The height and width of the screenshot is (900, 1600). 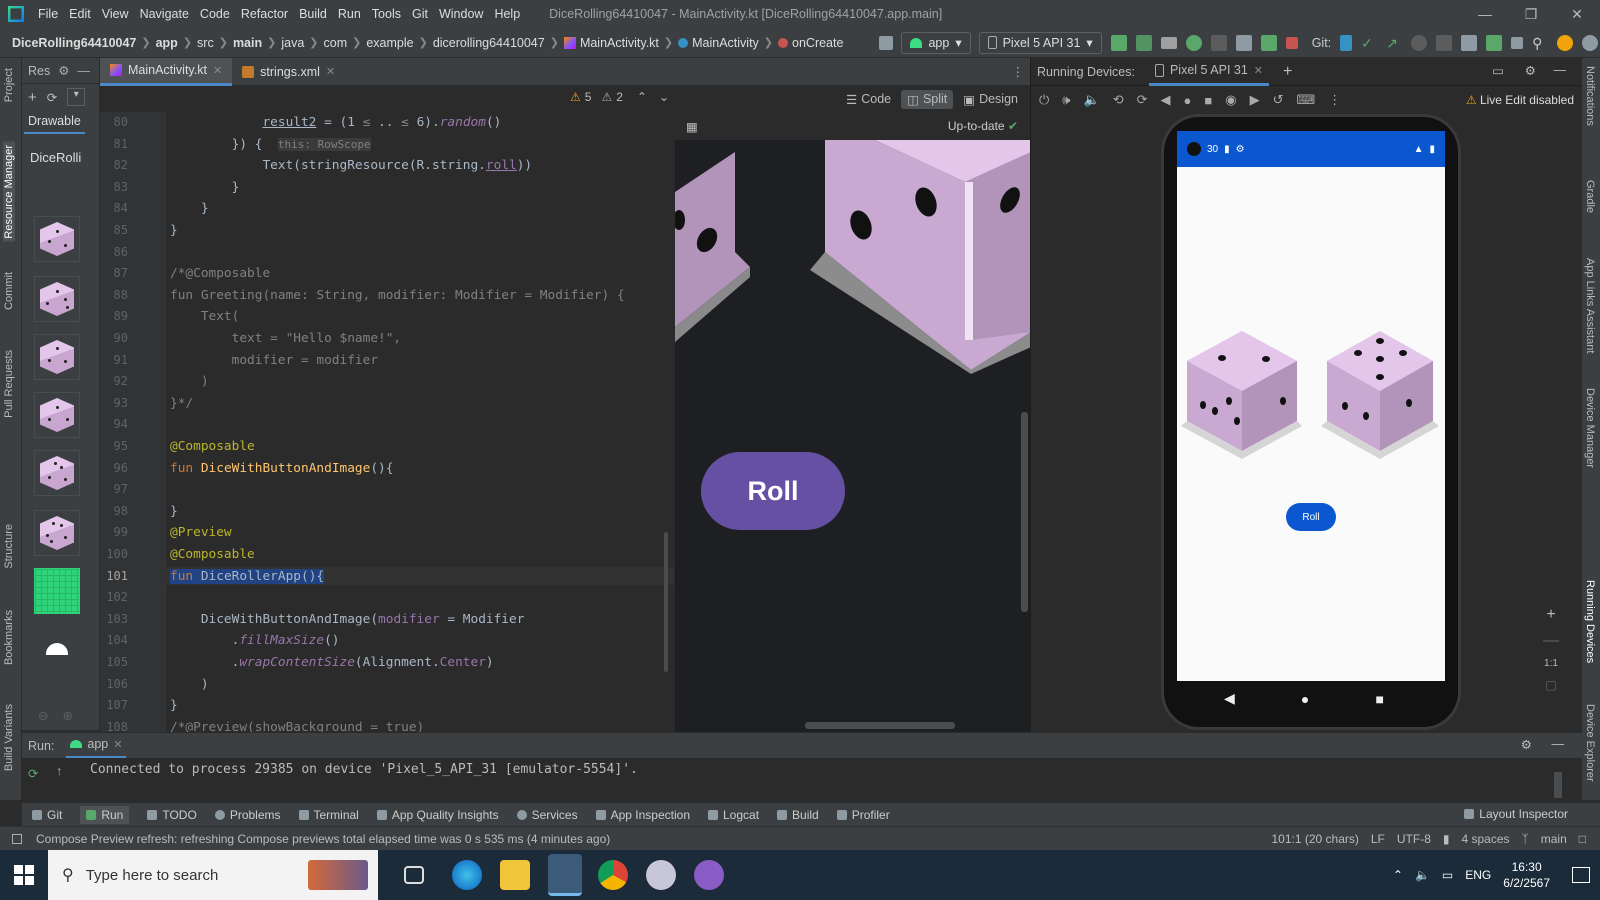 I want to click on breadcrumb-method: onCreate, so click(x=817, y=43).